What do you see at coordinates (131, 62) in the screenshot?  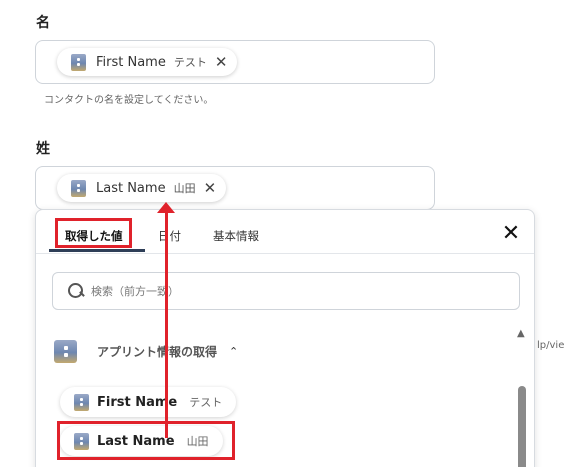 I see `chip-name: First Name` at bounding box center [131, 62].